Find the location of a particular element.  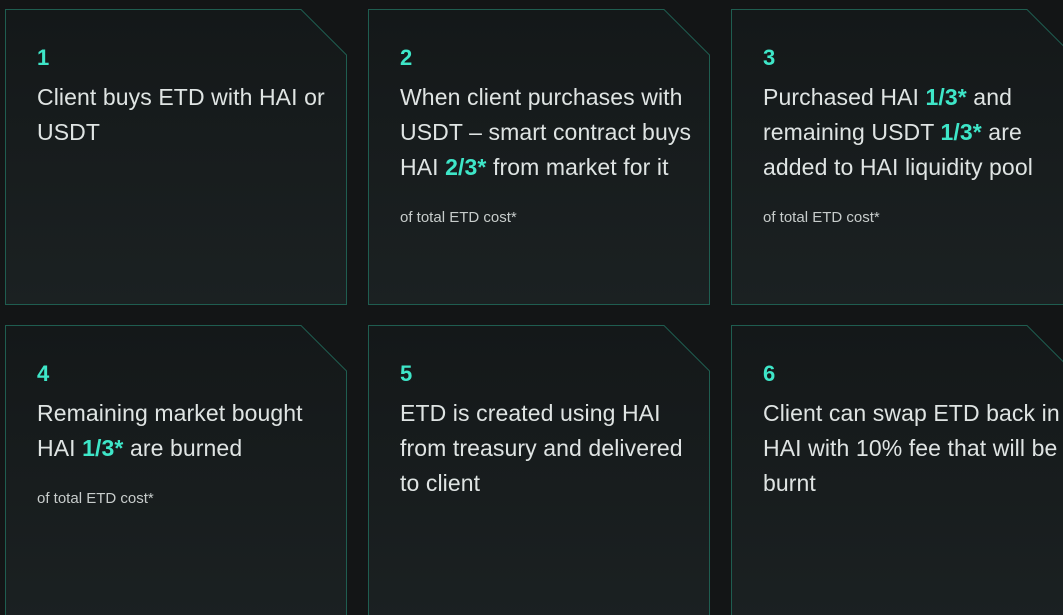

step-text: Purchased HAI is located at coordinates (844, 97).